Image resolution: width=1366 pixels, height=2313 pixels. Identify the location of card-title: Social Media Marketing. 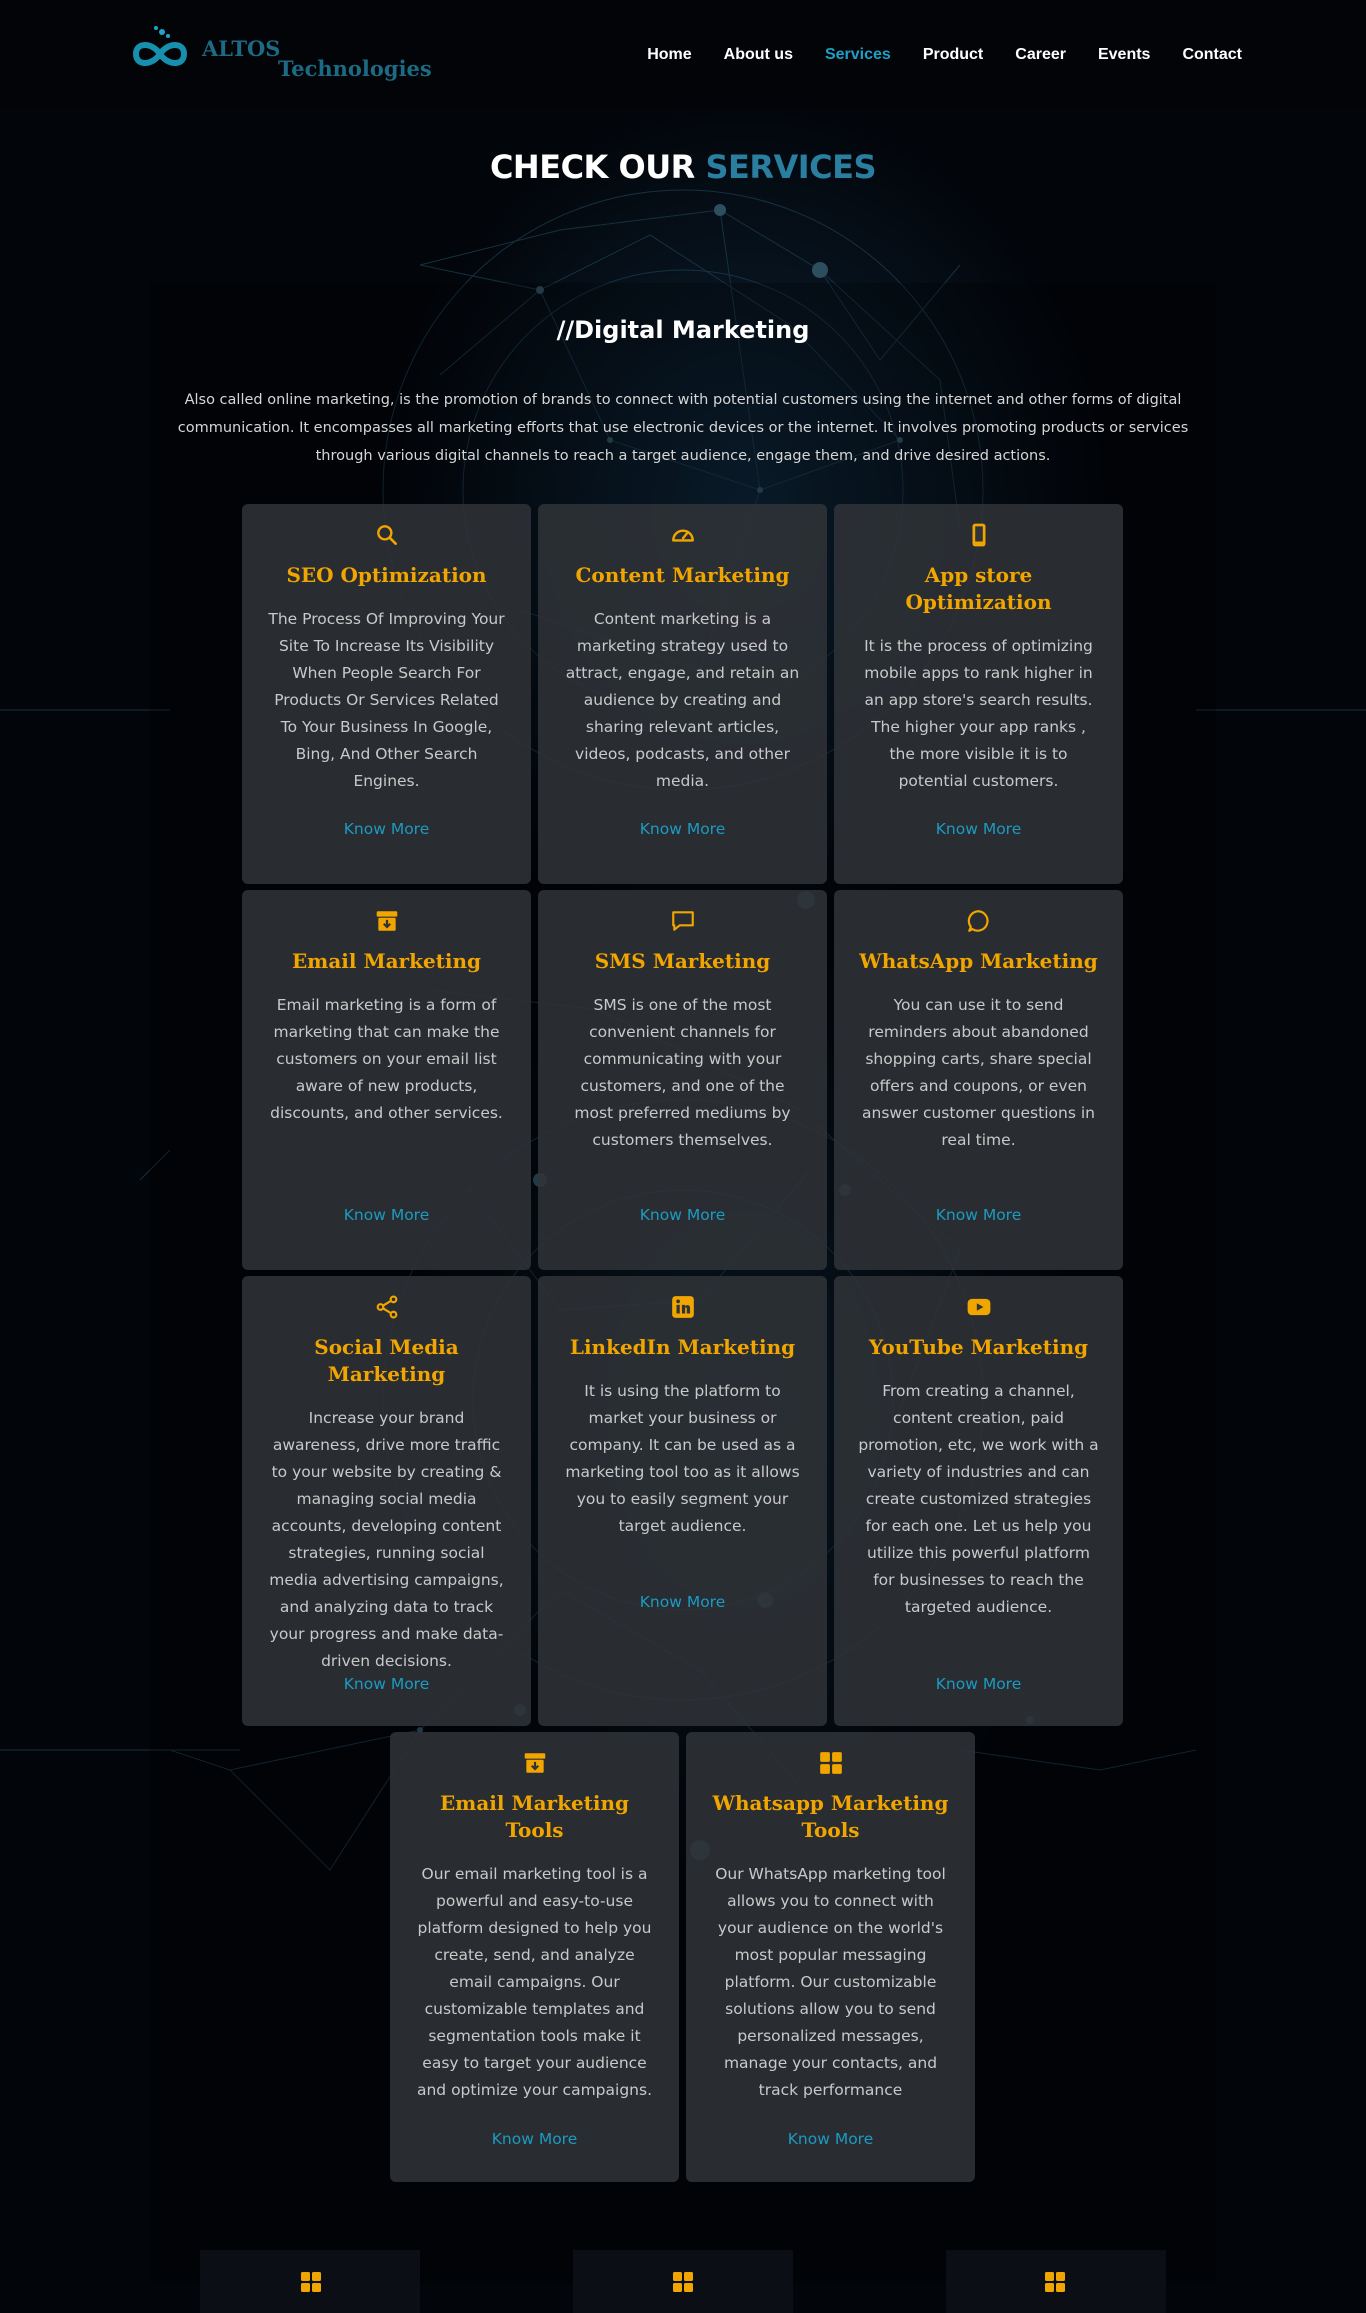
(386, 1360).